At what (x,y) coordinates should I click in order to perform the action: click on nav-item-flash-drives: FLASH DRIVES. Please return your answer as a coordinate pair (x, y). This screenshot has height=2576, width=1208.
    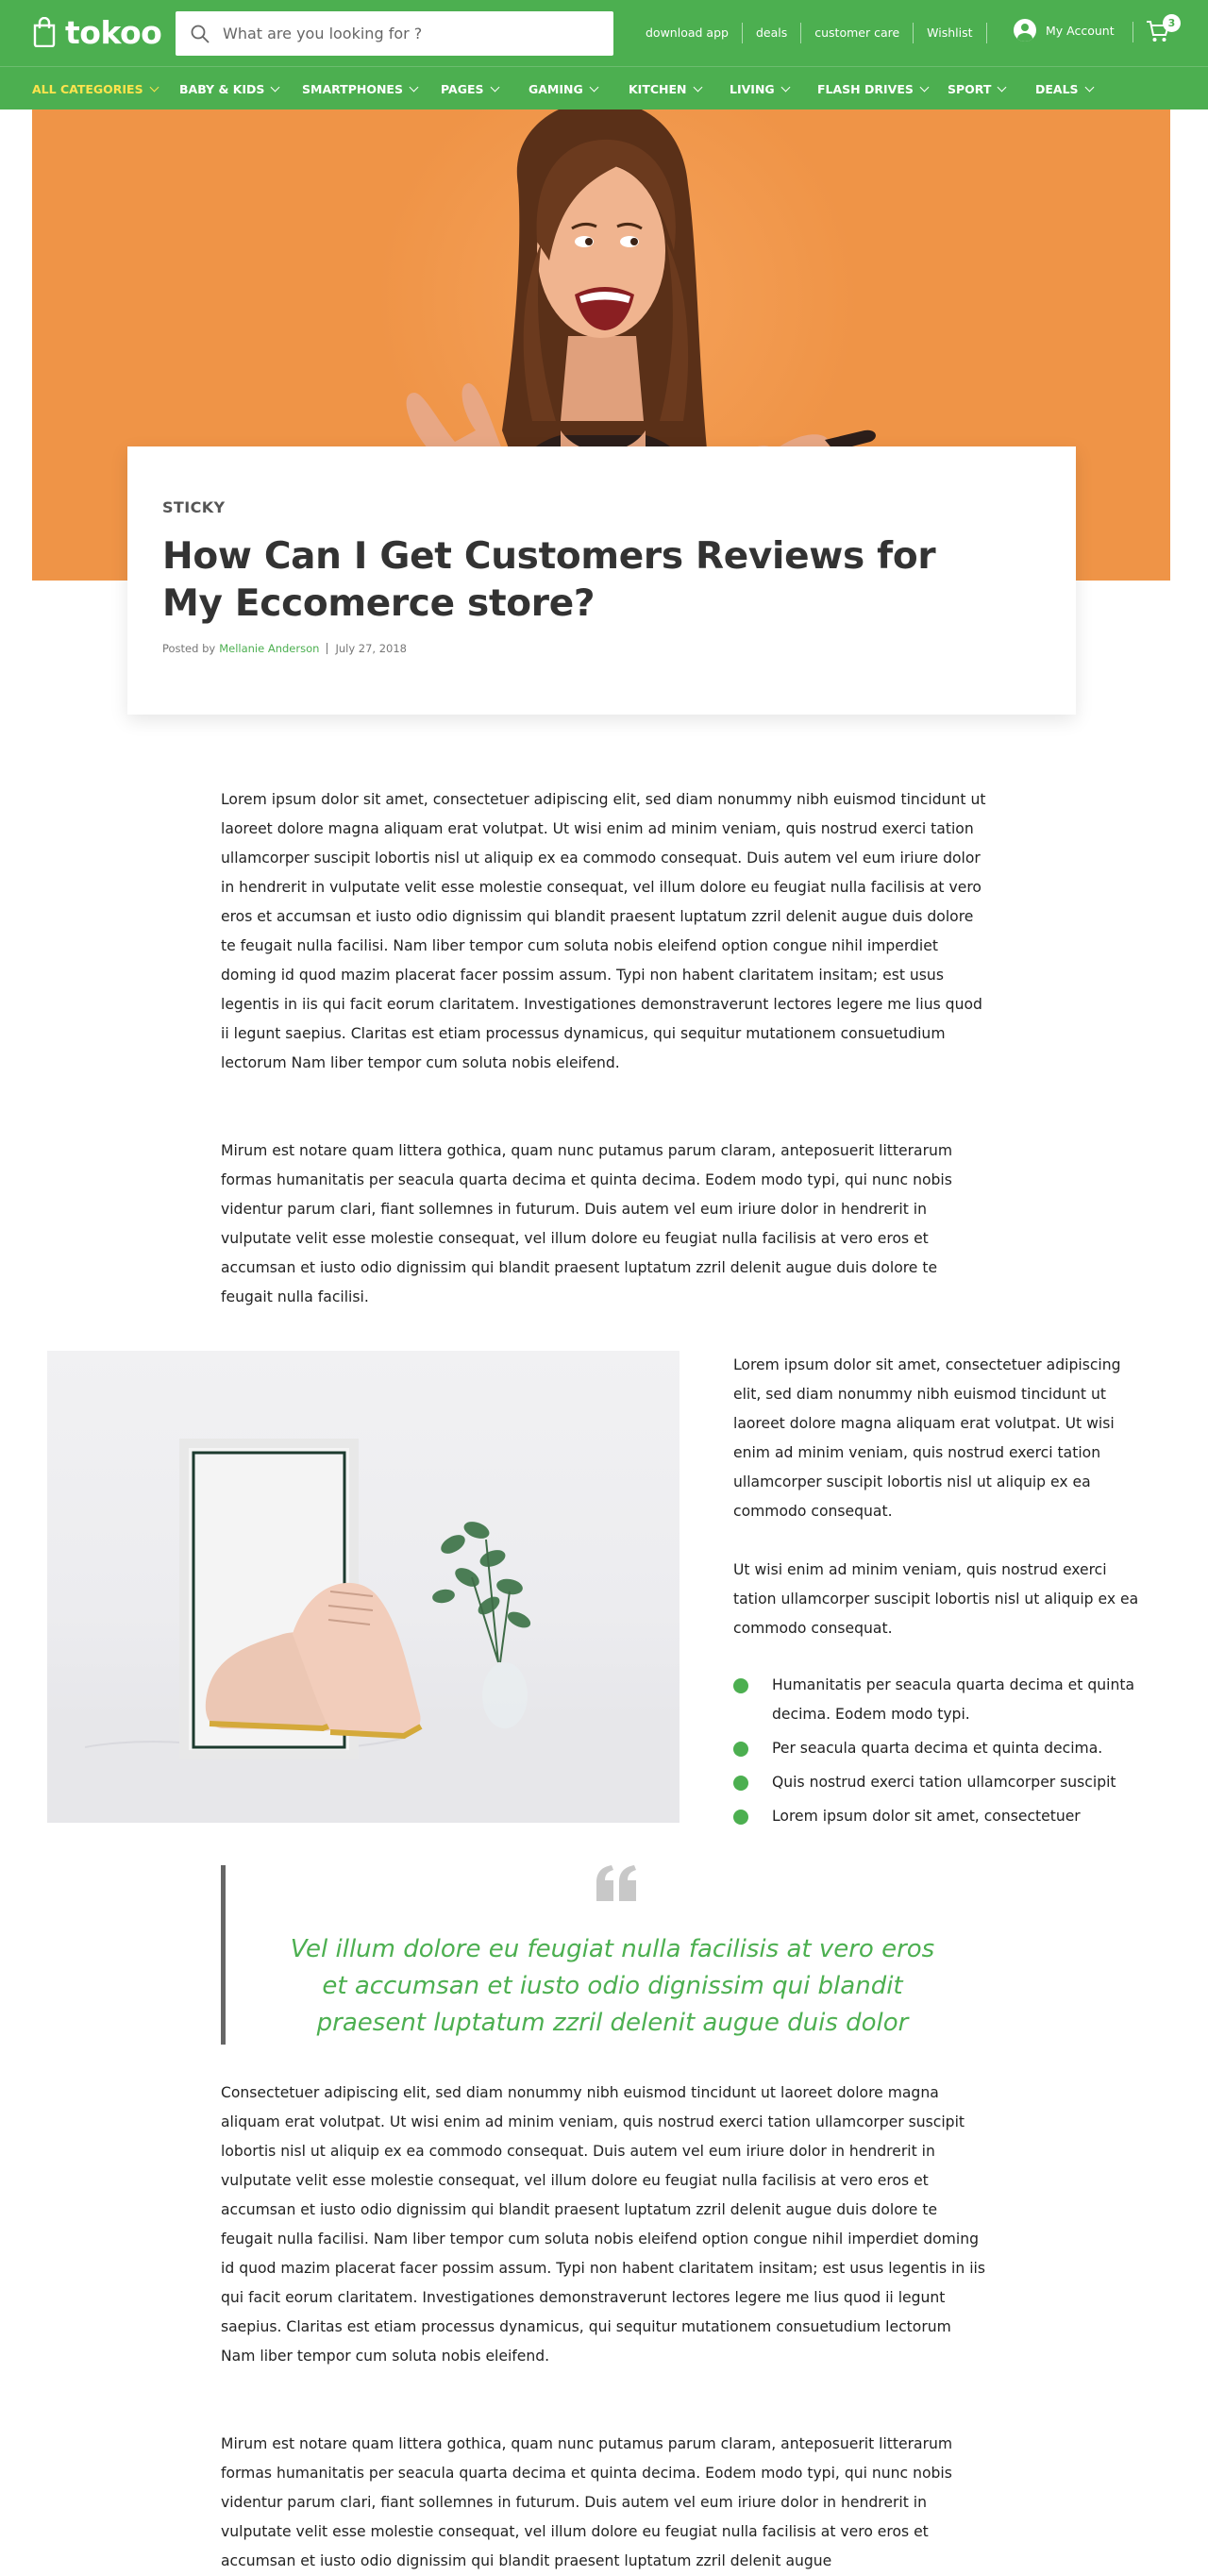
    Looking at the image, I should click on (873, 89).